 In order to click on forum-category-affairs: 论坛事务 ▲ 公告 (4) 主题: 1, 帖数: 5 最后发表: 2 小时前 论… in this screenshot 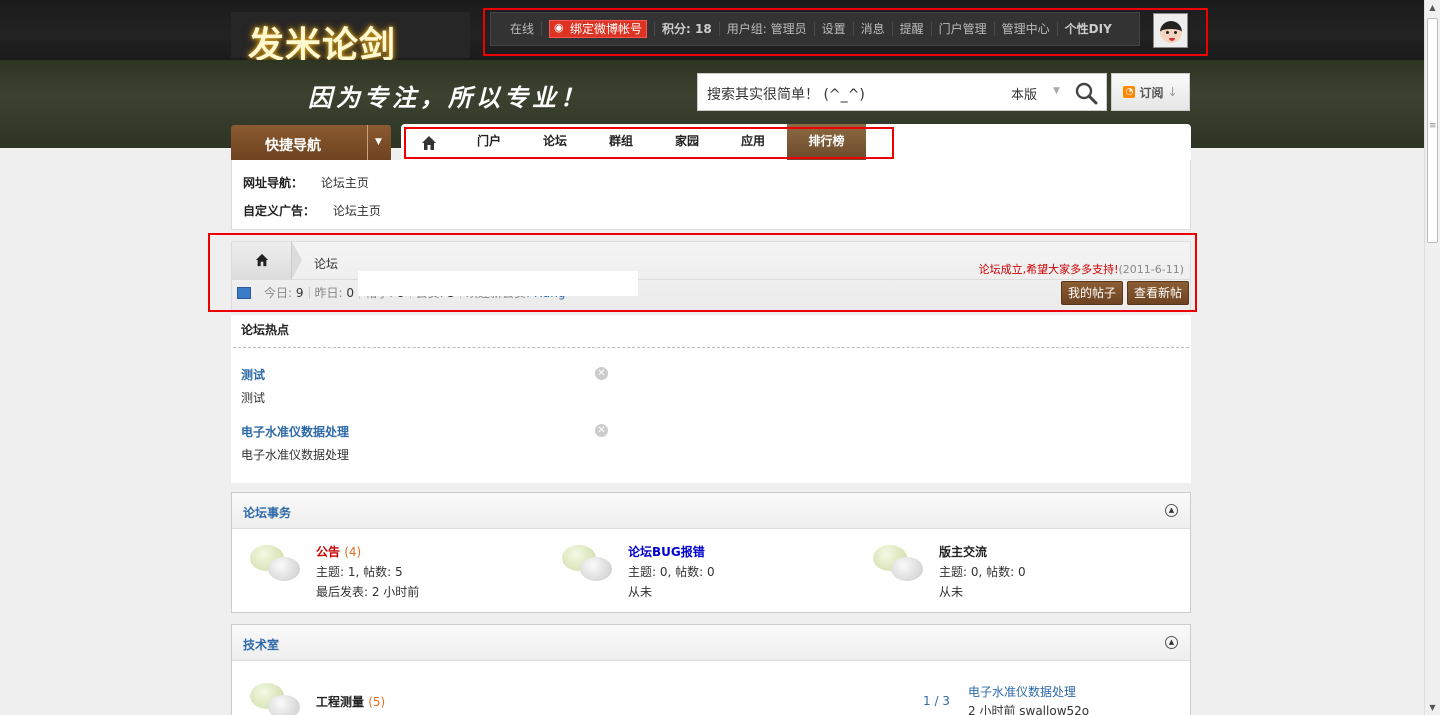, I will do `click(711, 552)`.